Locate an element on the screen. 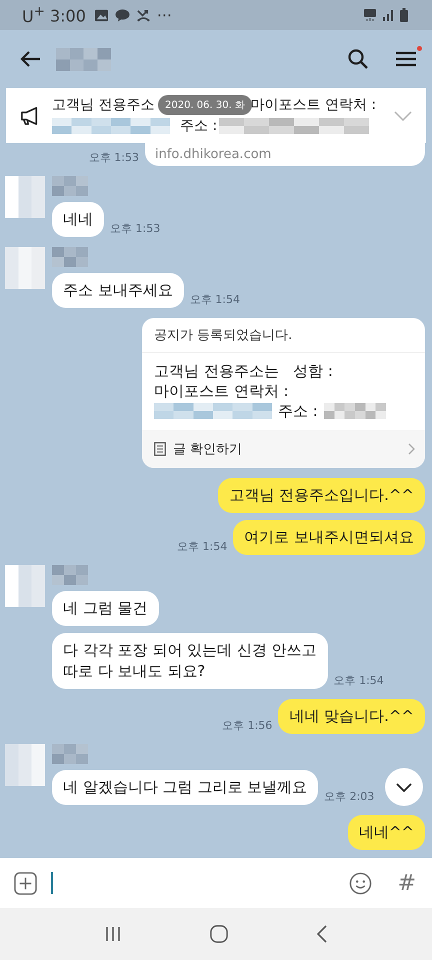 The image size is (432, 960). hashtag-button: # is located at coordinates (407, 883).